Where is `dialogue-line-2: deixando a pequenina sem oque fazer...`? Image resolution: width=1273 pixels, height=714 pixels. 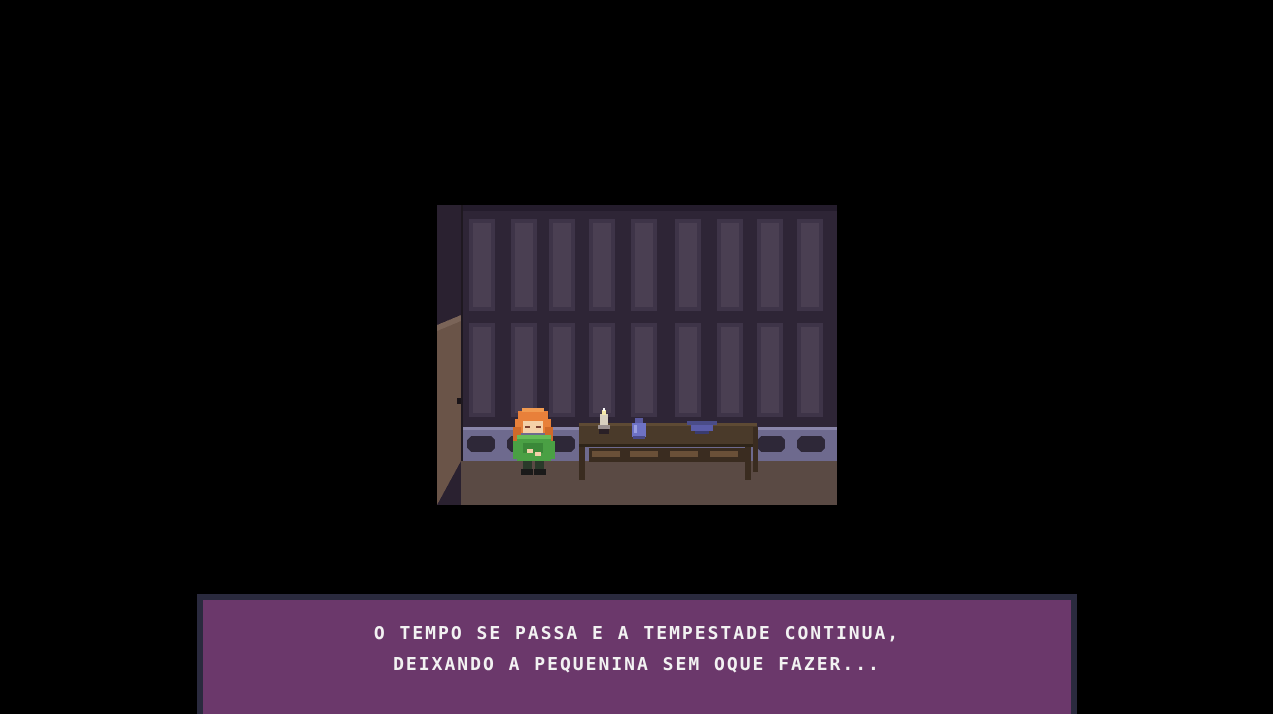 dialogue-line-2: deixando a pequenina sem oque fazer... is located at coordinates (637, 664).